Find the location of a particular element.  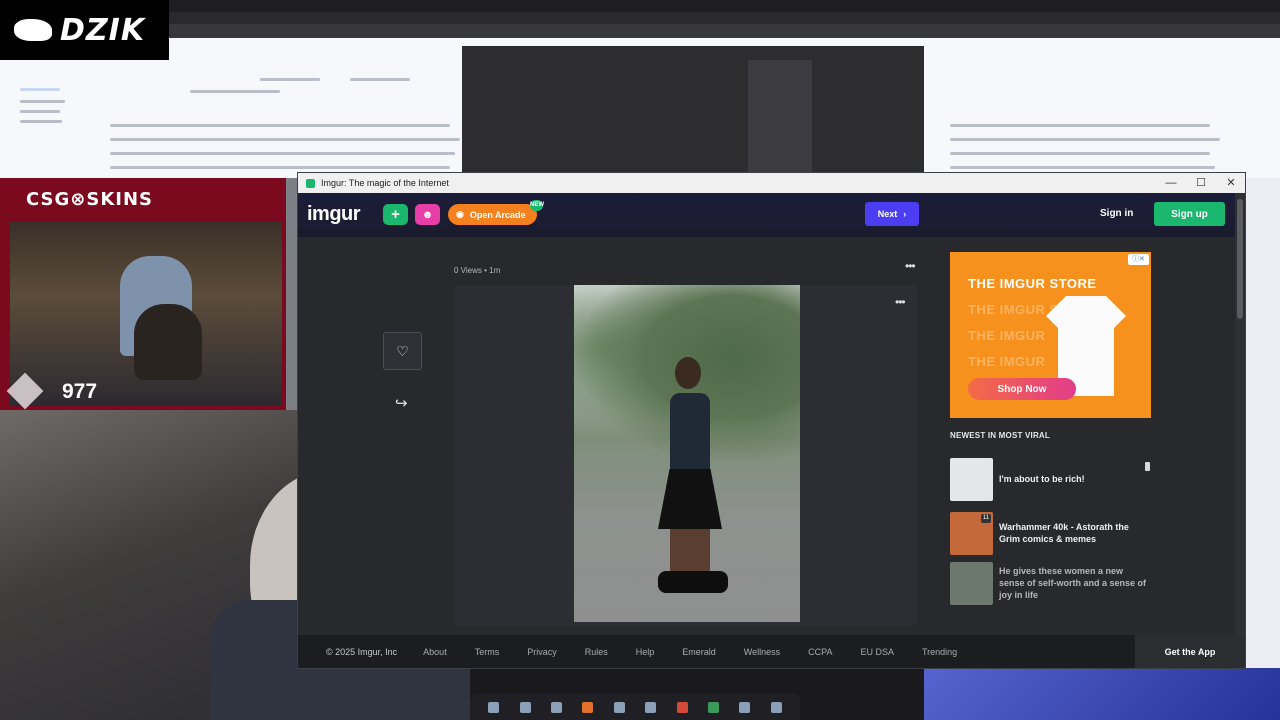

os-taskbar is located at coordinates (635, 707).